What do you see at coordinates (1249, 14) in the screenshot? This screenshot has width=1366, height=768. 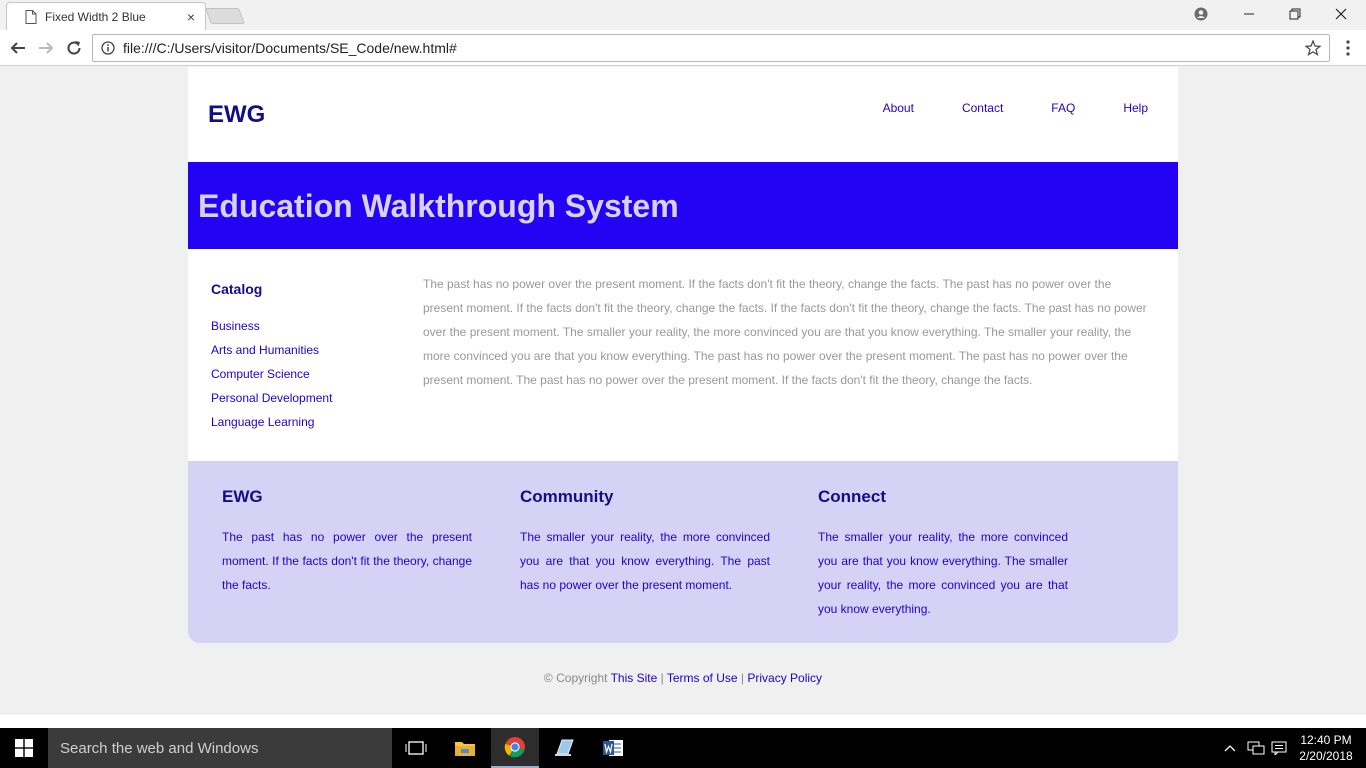 I see `minimize-icon` at bounding box center [1249, 14].